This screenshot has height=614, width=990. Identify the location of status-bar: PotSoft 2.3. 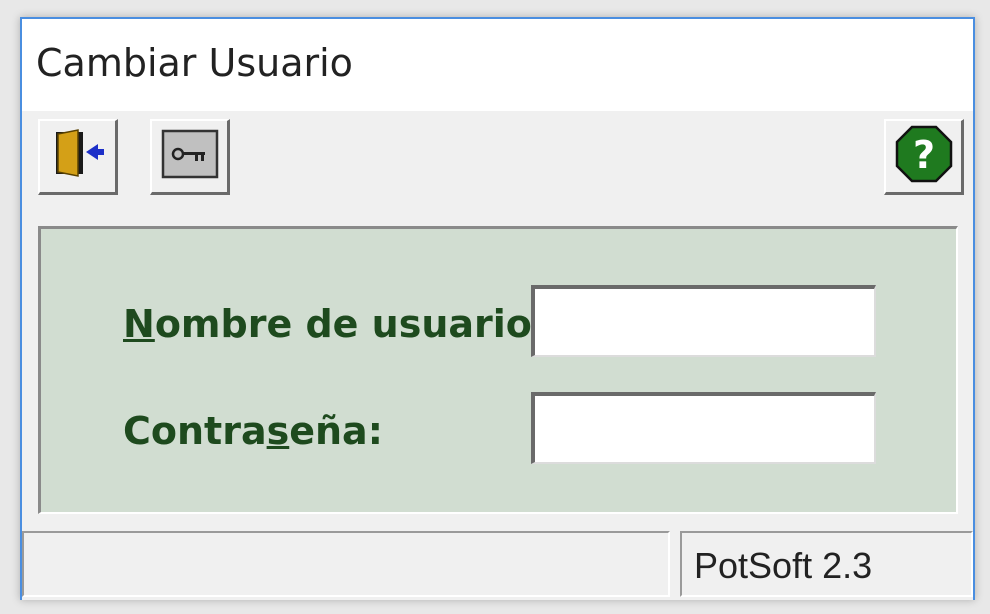
(497, 563).